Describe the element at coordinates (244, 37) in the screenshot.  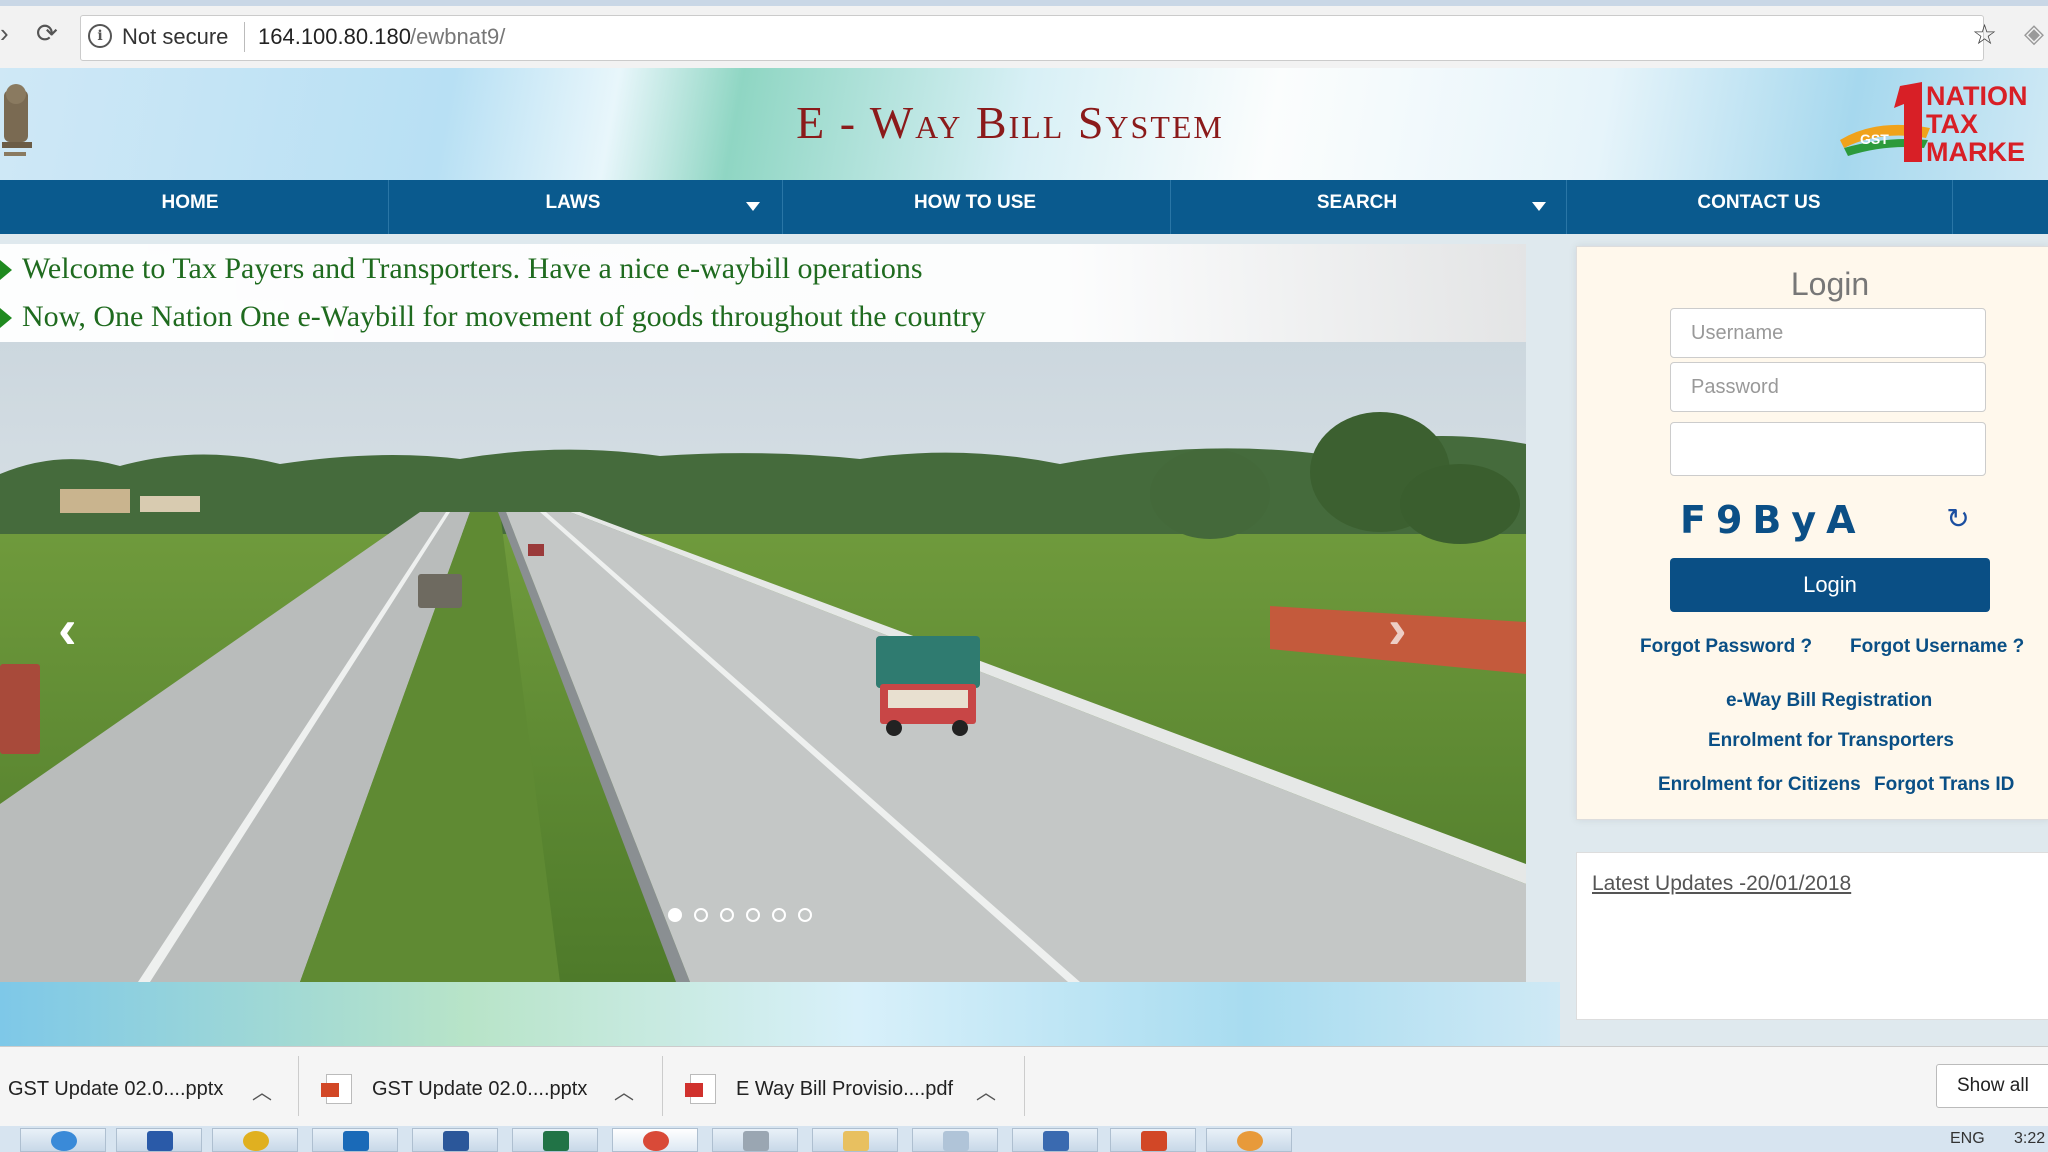
I see `address-divider` at that location.